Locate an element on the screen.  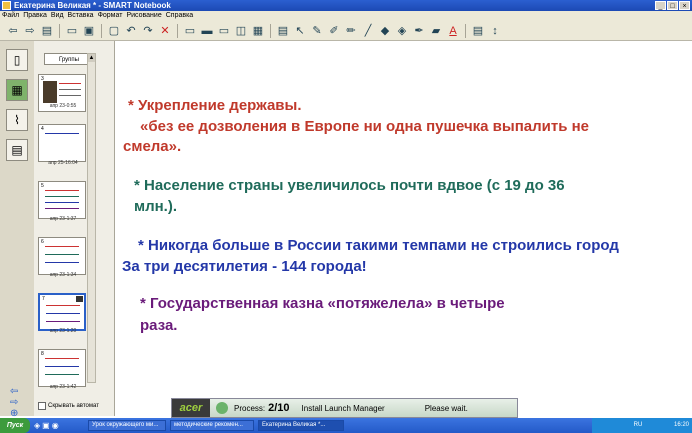
process-label: Process: is located at coordinates (250, 408).